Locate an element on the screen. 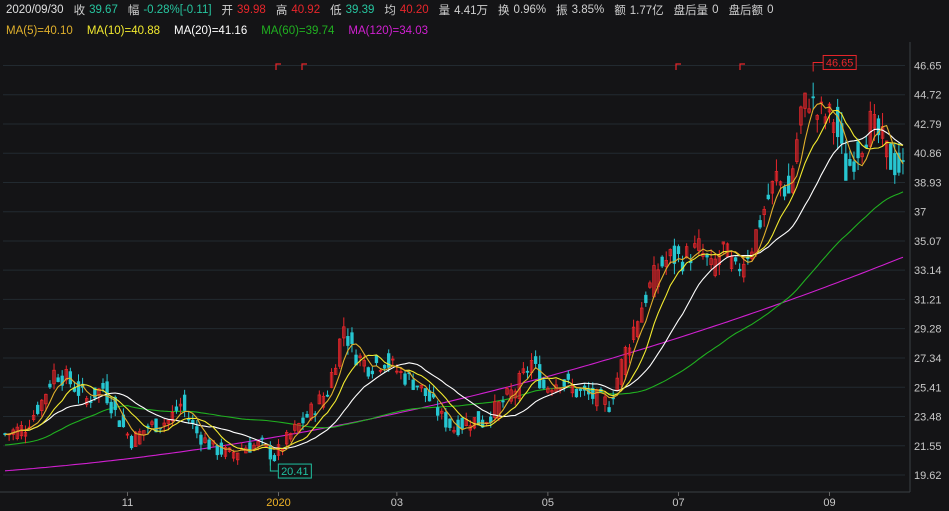  x-axis: 11 2020 03 05 07 09 is located at coordinates (455, 500).